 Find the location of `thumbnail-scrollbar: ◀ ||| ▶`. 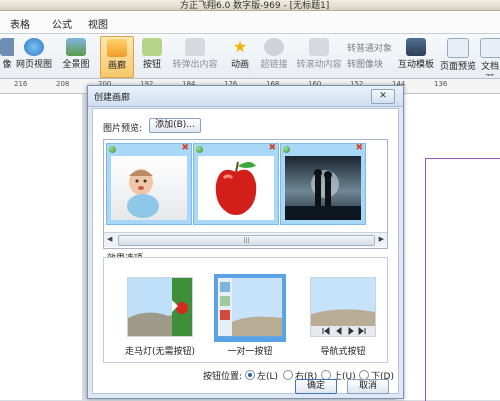

thumbnail-scrollbar: ◀ ||| ▶ is located at coordinates (245, 239).